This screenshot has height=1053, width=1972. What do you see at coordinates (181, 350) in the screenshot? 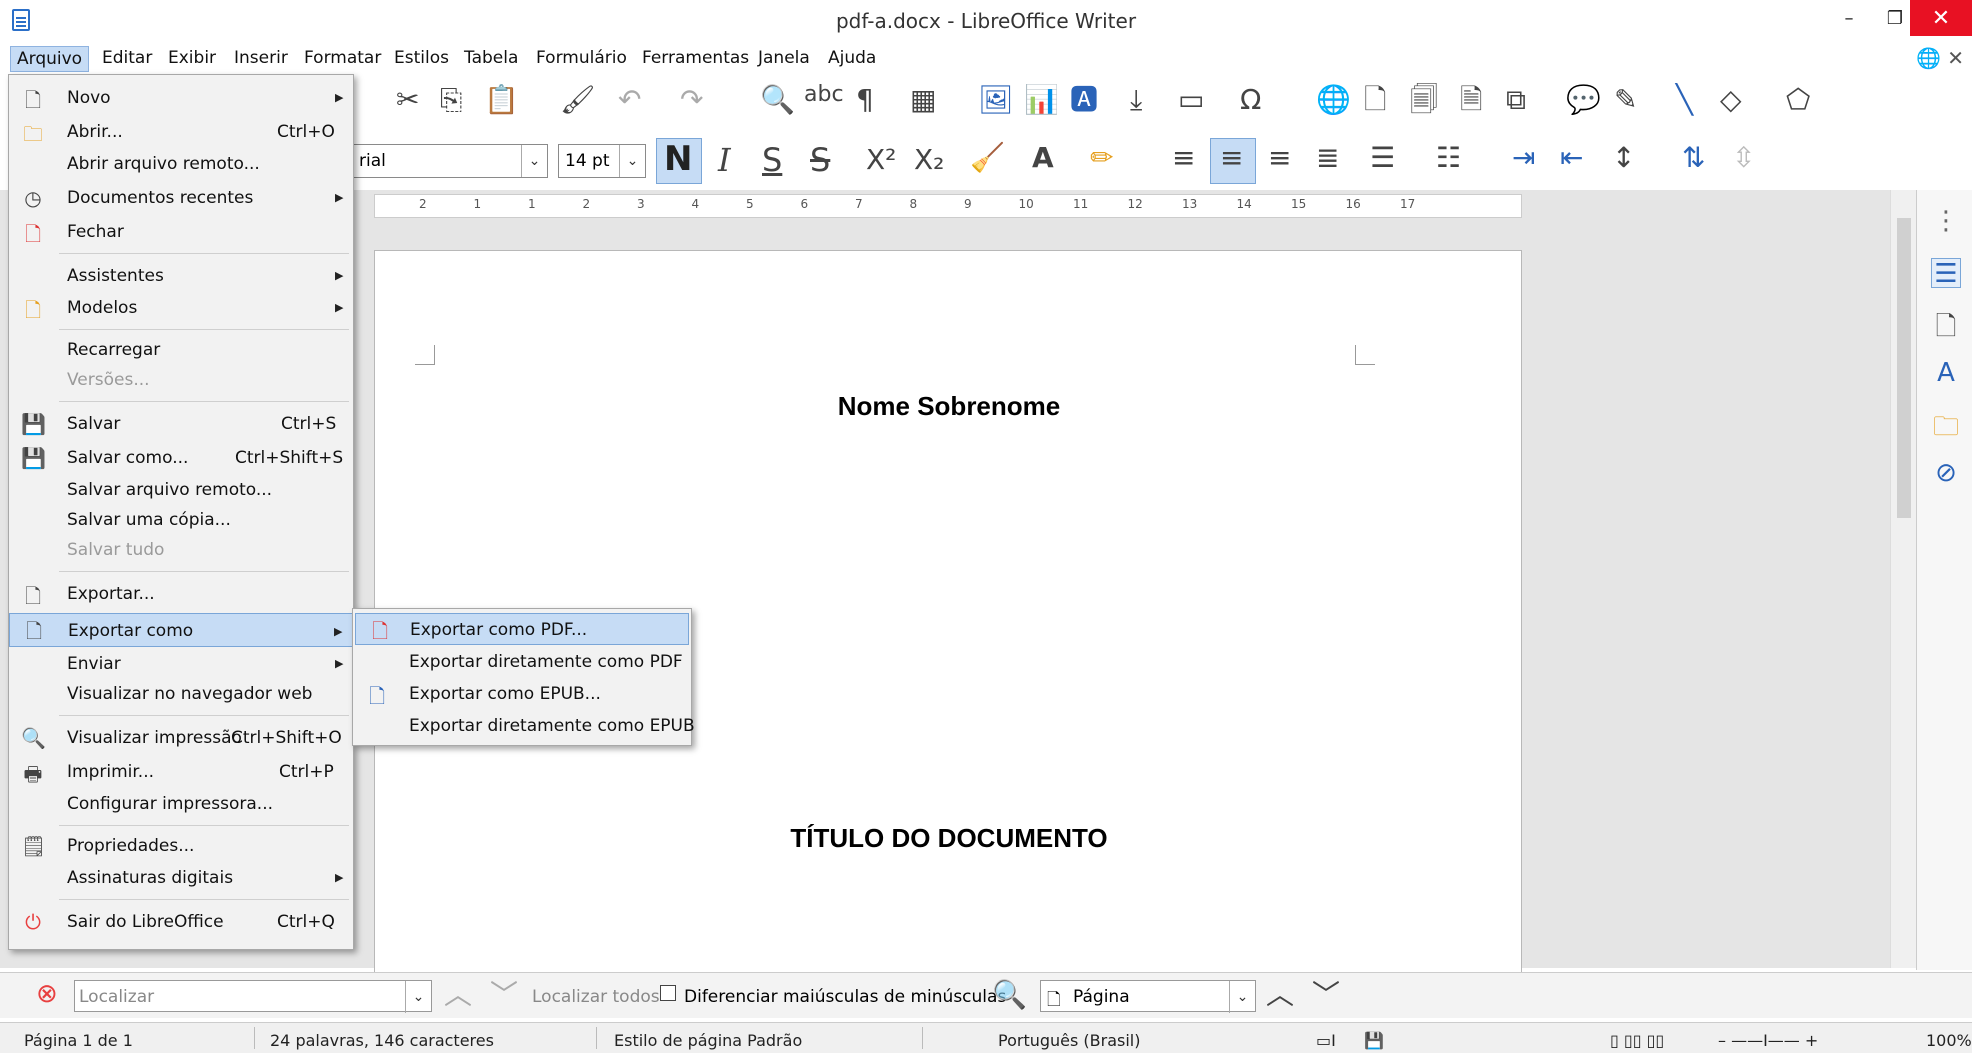
I see `menu-item-recarregar: Recarregar` at bounding box center [181, 350].